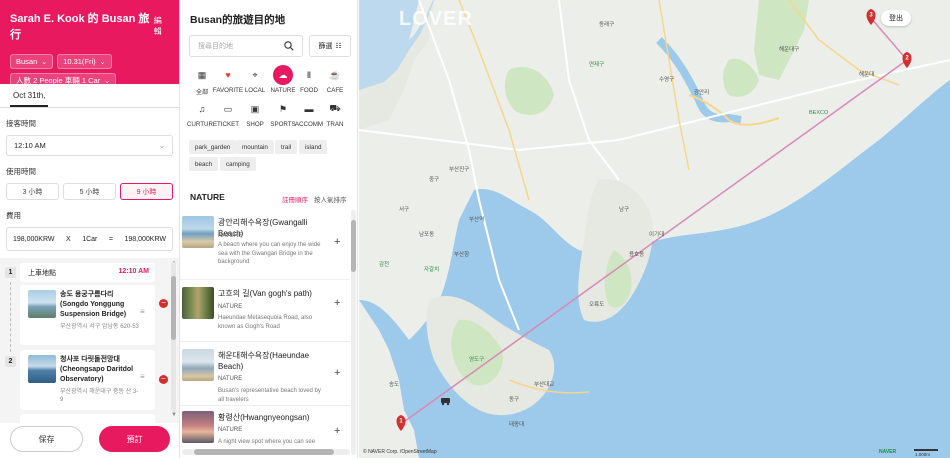  Describe the element at coordinates (246, 46) in the screenshot. I see `search-input: 搜尋目的地` at that location.